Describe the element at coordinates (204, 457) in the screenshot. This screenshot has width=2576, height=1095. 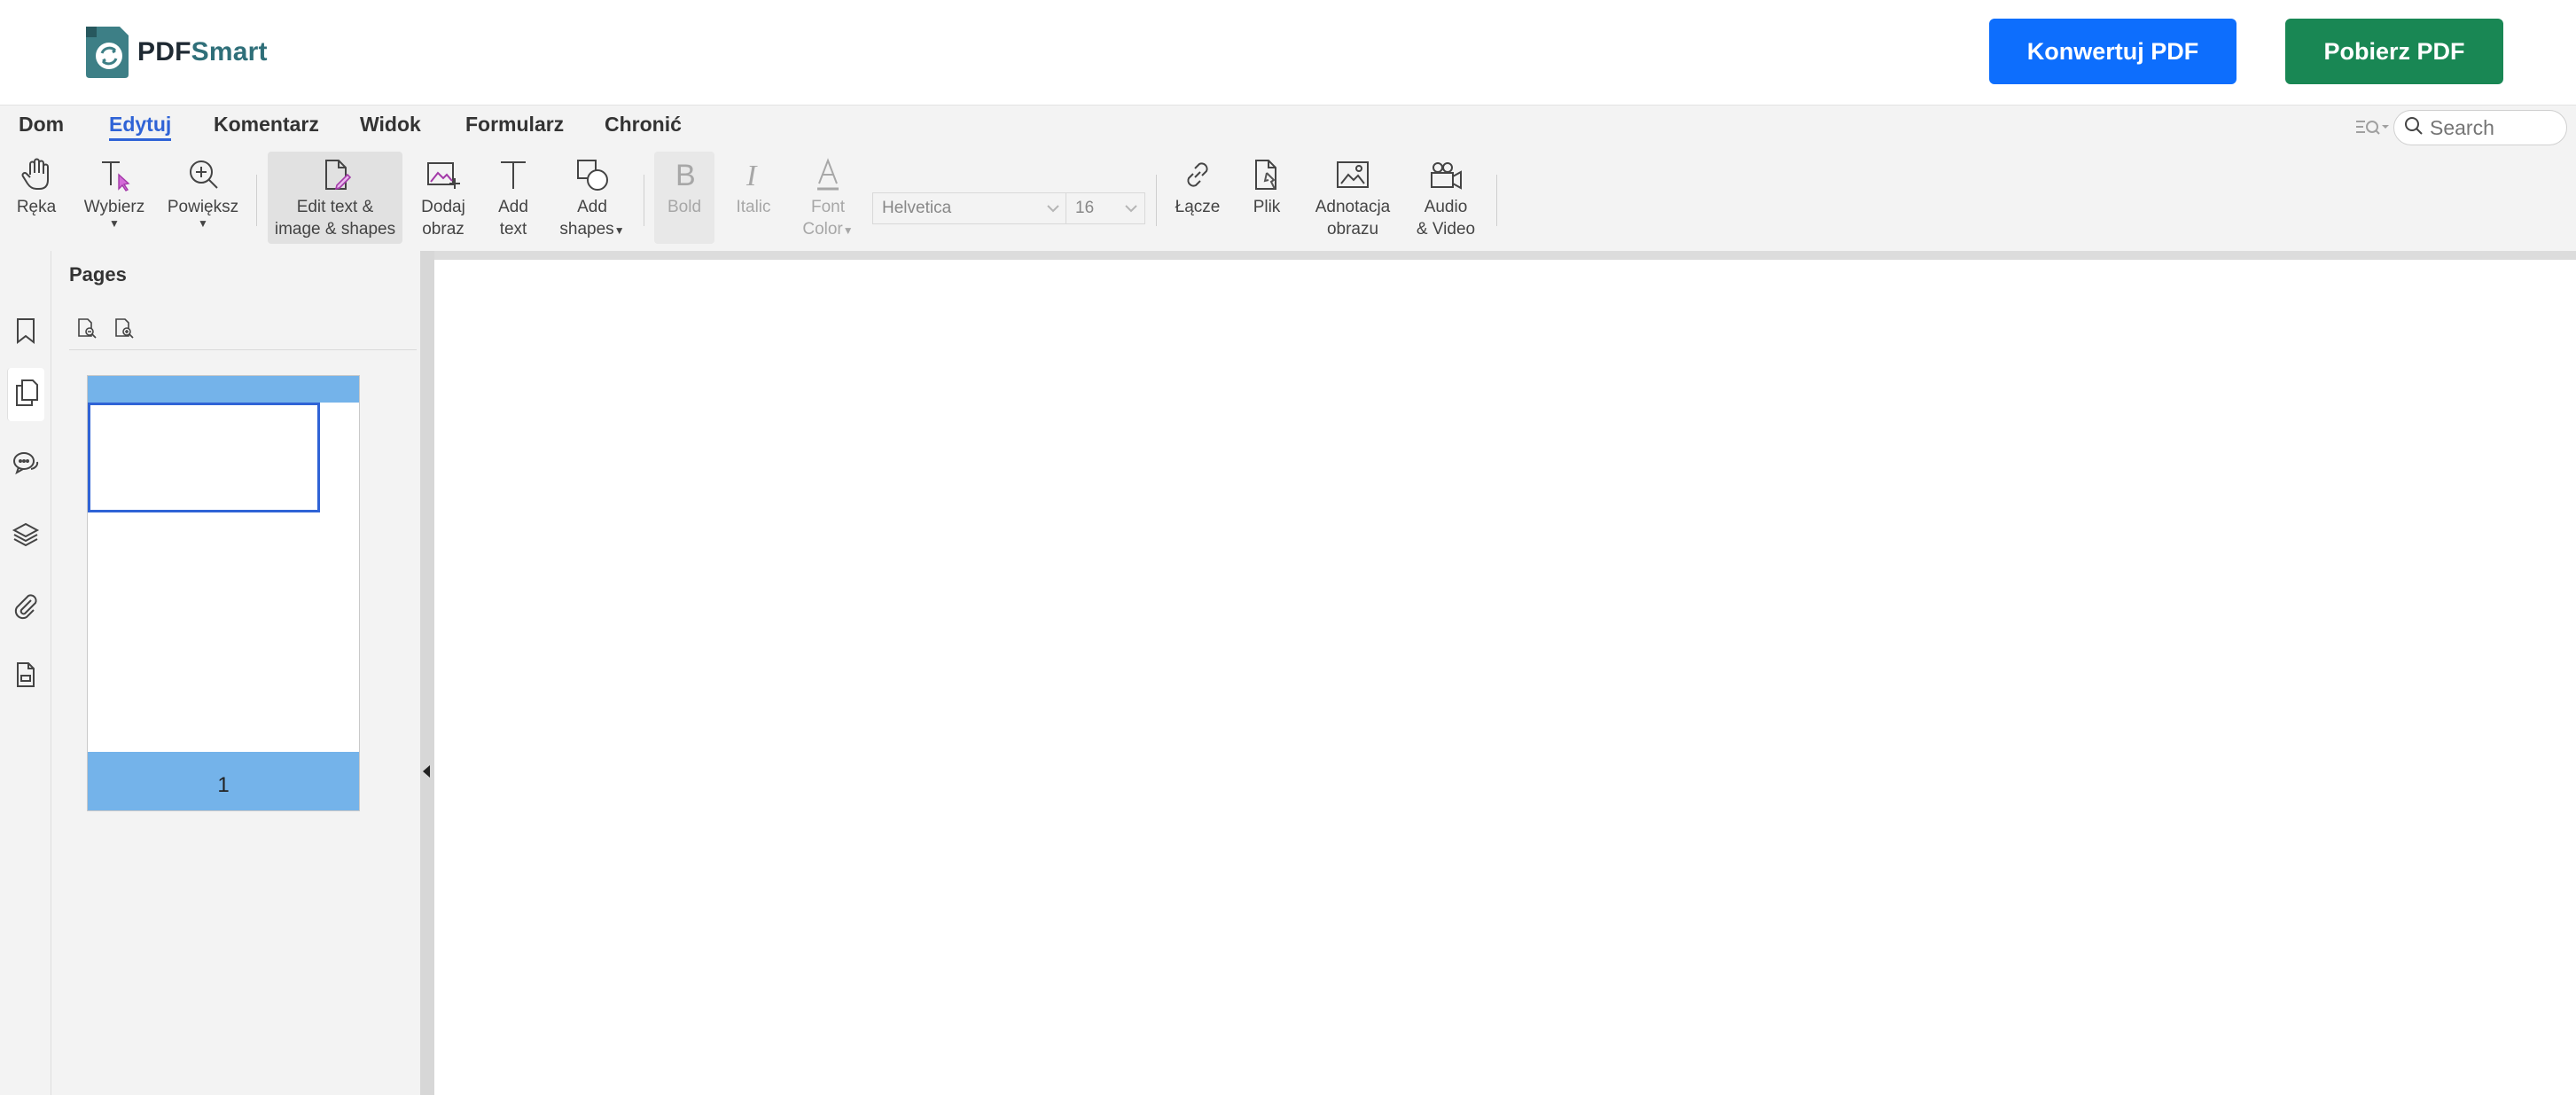
I see `thumbnail-viewport-frame` at that location.